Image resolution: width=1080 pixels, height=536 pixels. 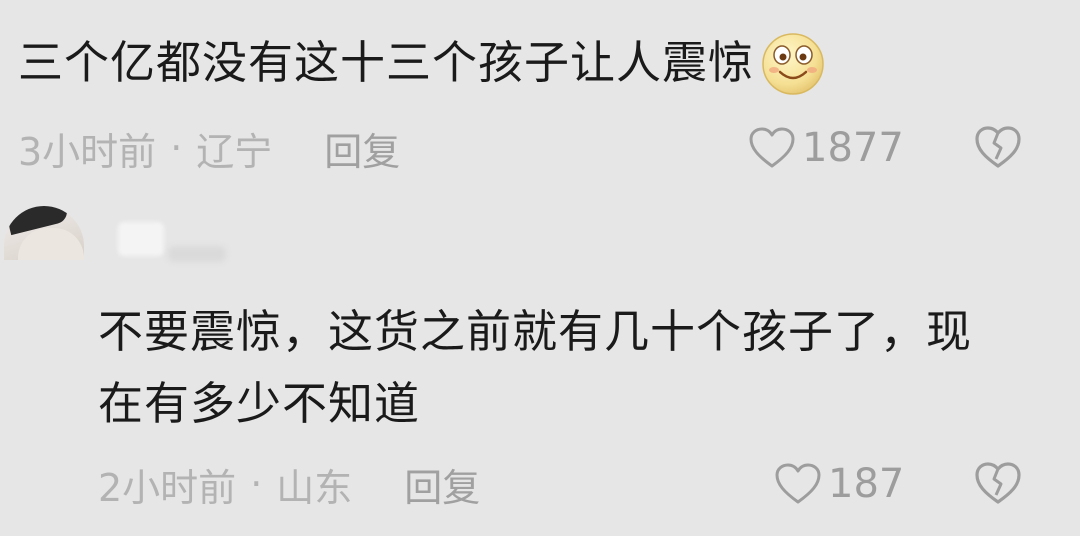 I want to click on reply-comment-meta: 2小时前 · 山东 回复, so click(x=289, y=484).